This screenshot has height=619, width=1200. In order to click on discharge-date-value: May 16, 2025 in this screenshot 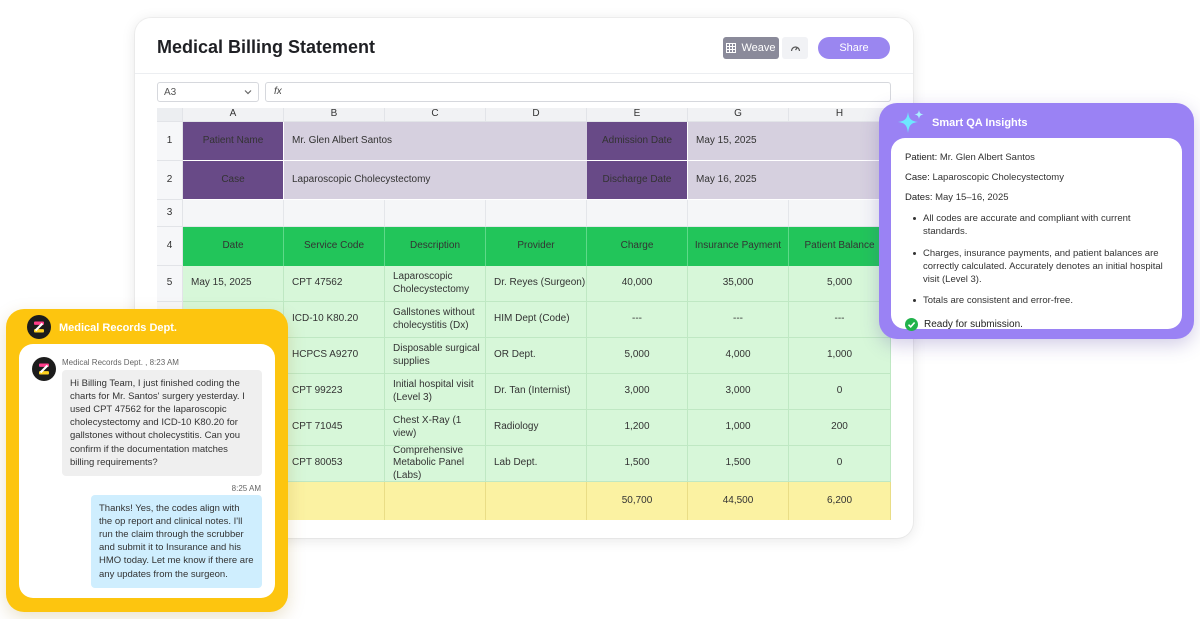, I will do `click(789, 180)`.